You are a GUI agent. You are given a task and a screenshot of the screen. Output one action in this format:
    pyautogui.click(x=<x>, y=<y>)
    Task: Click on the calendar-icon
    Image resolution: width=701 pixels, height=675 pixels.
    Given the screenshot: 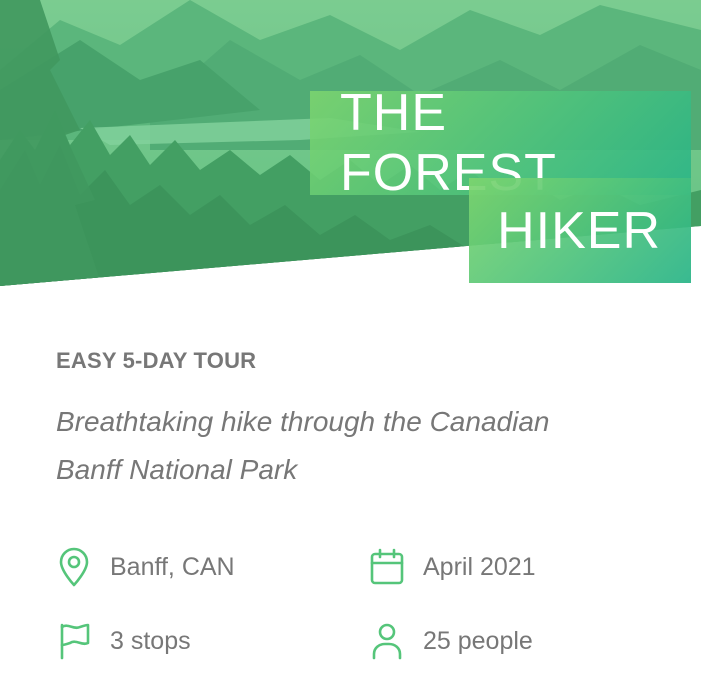 What is the action you would take?
    pyautogui.click(x=387, y=567)
    